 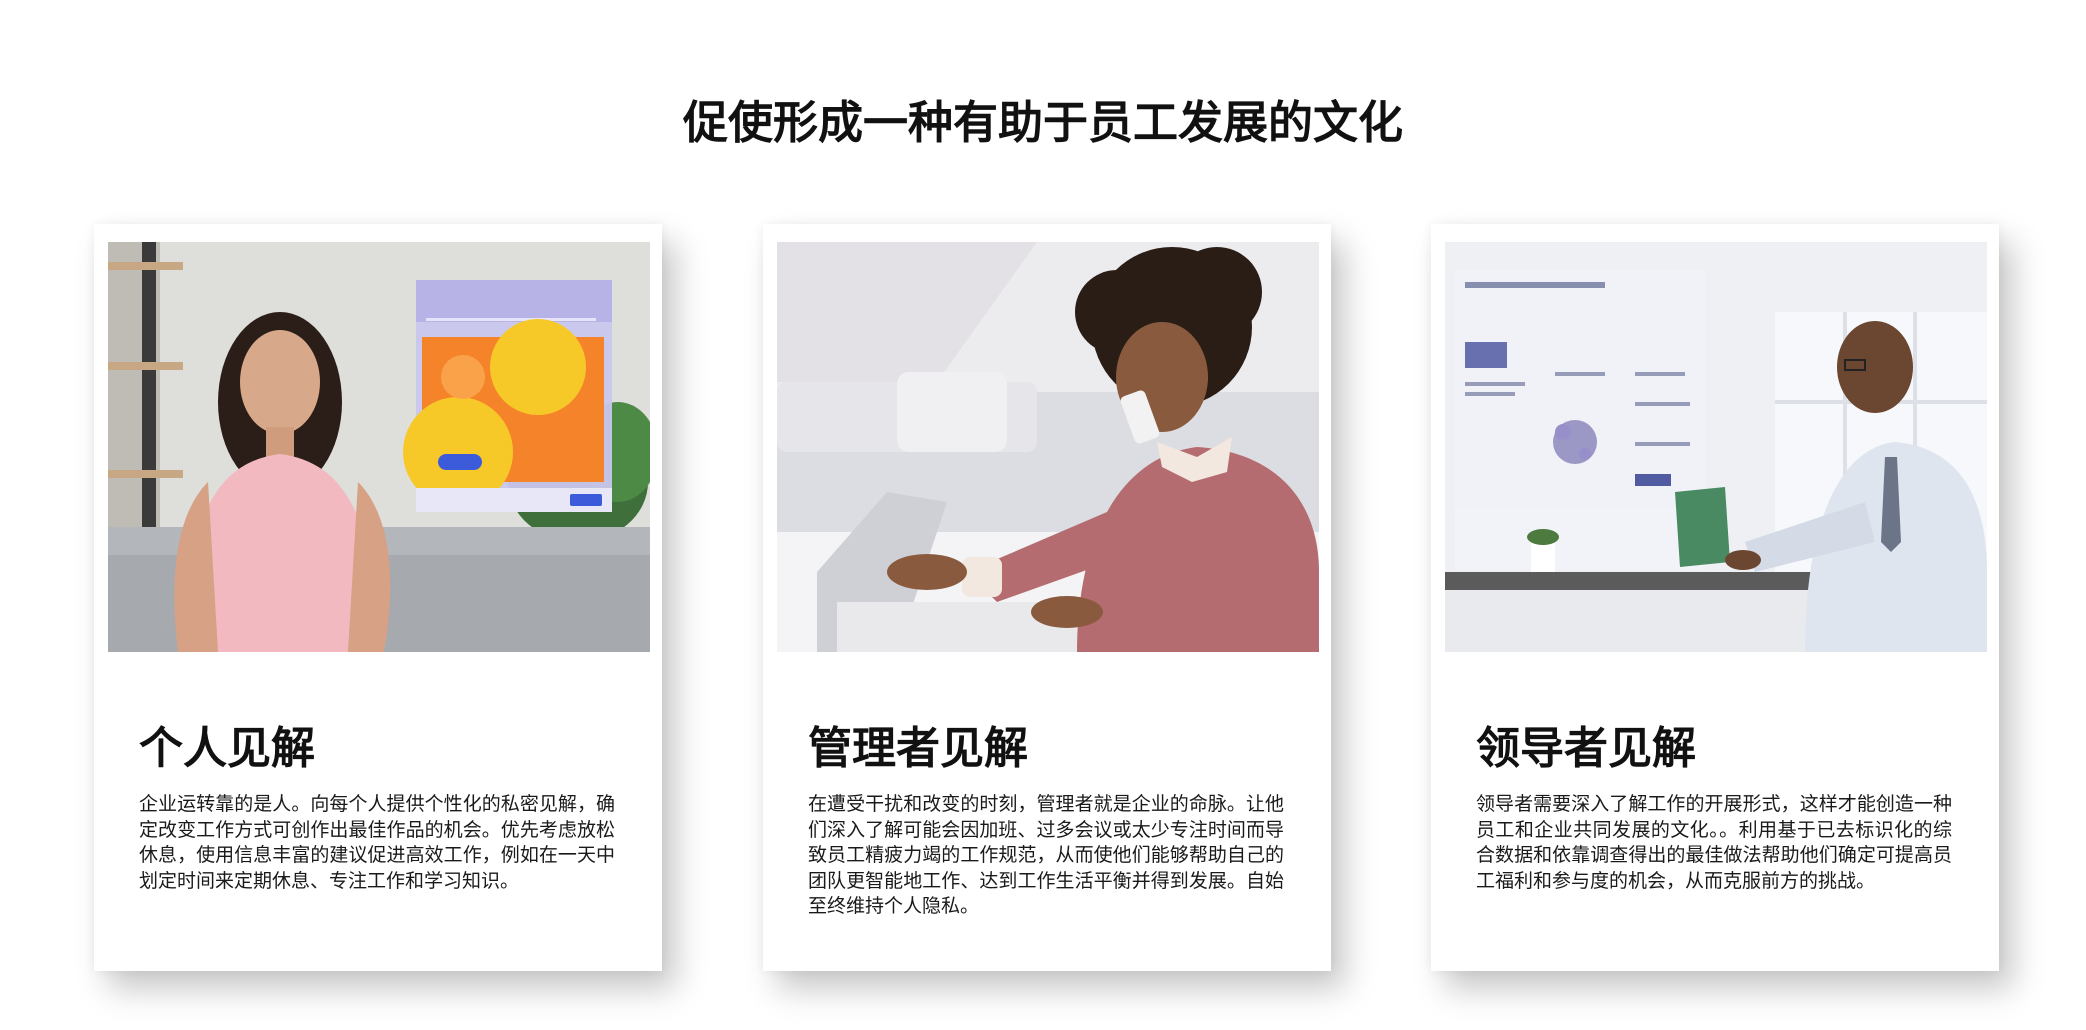 I want to click on card-title: 领导者见解, so click(x=1586, y=748).